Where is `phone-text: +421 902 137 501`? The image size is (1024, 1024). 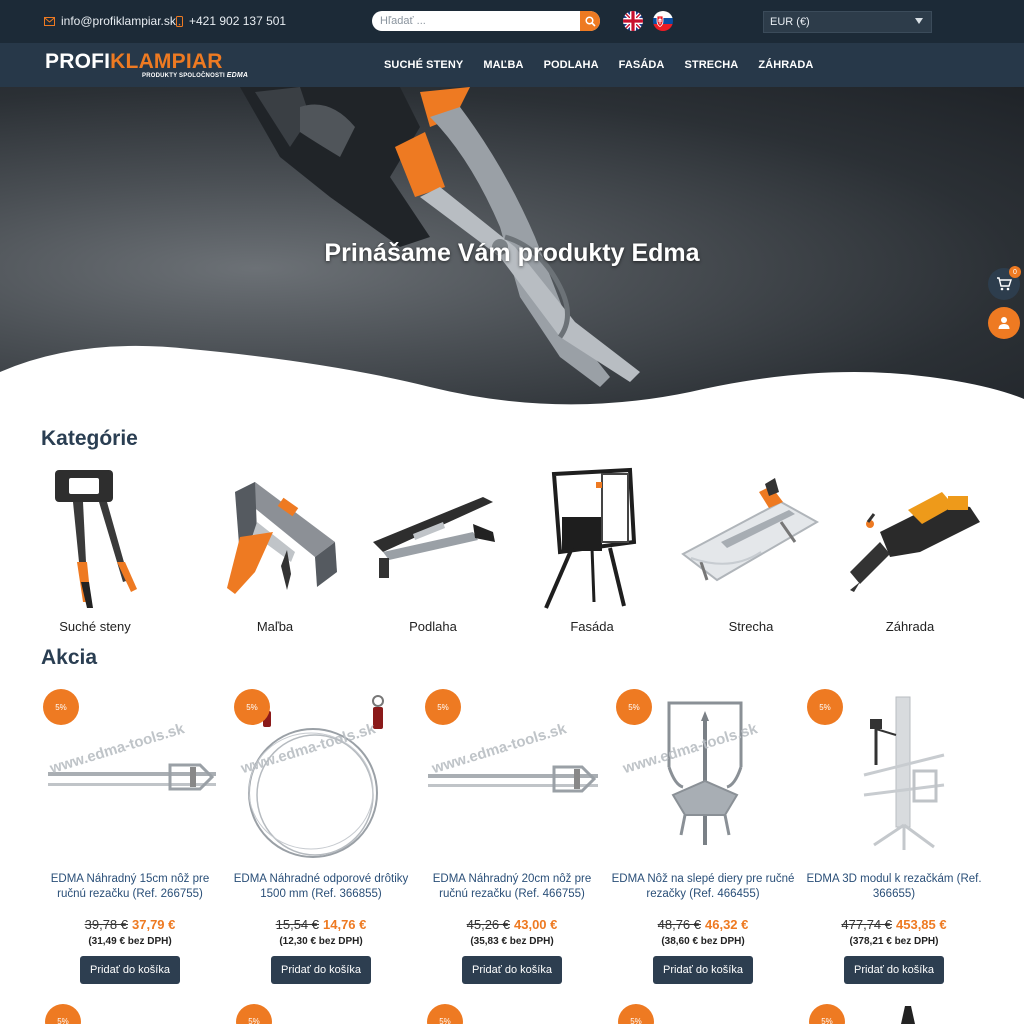 phone-text: +421 902 137 501 is located at coordinates (238, 21).